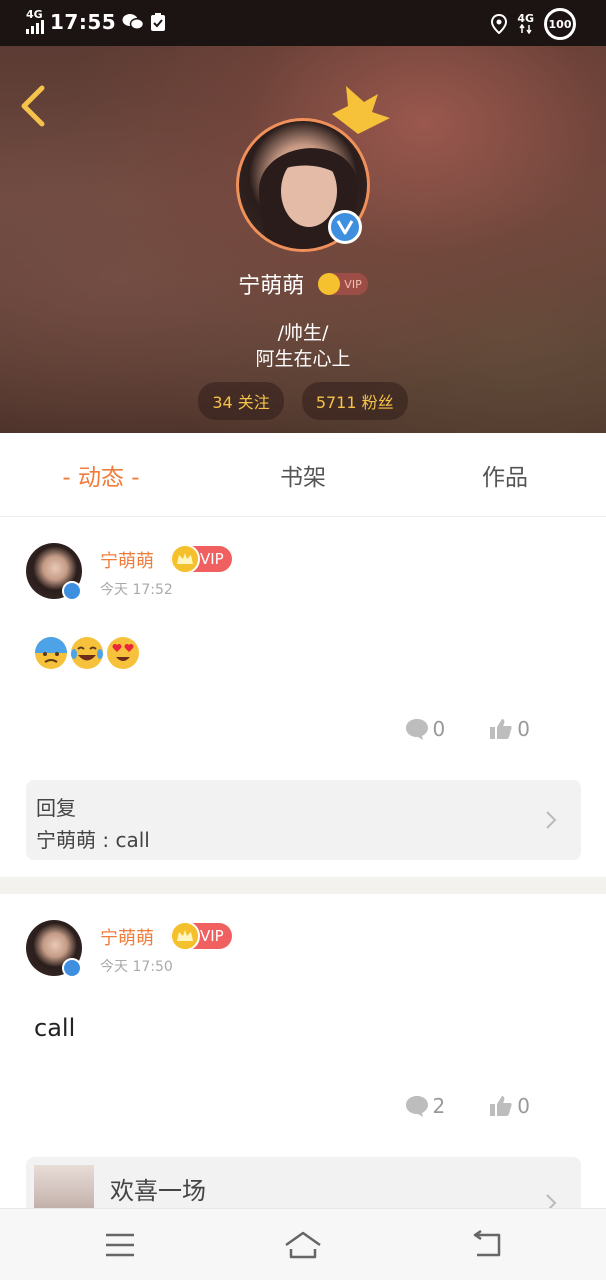 The image size is (606, 1280). Describe the element at coordinates (123, 653) in the screenshot. I see `heart-eyes-emoji` at that location.